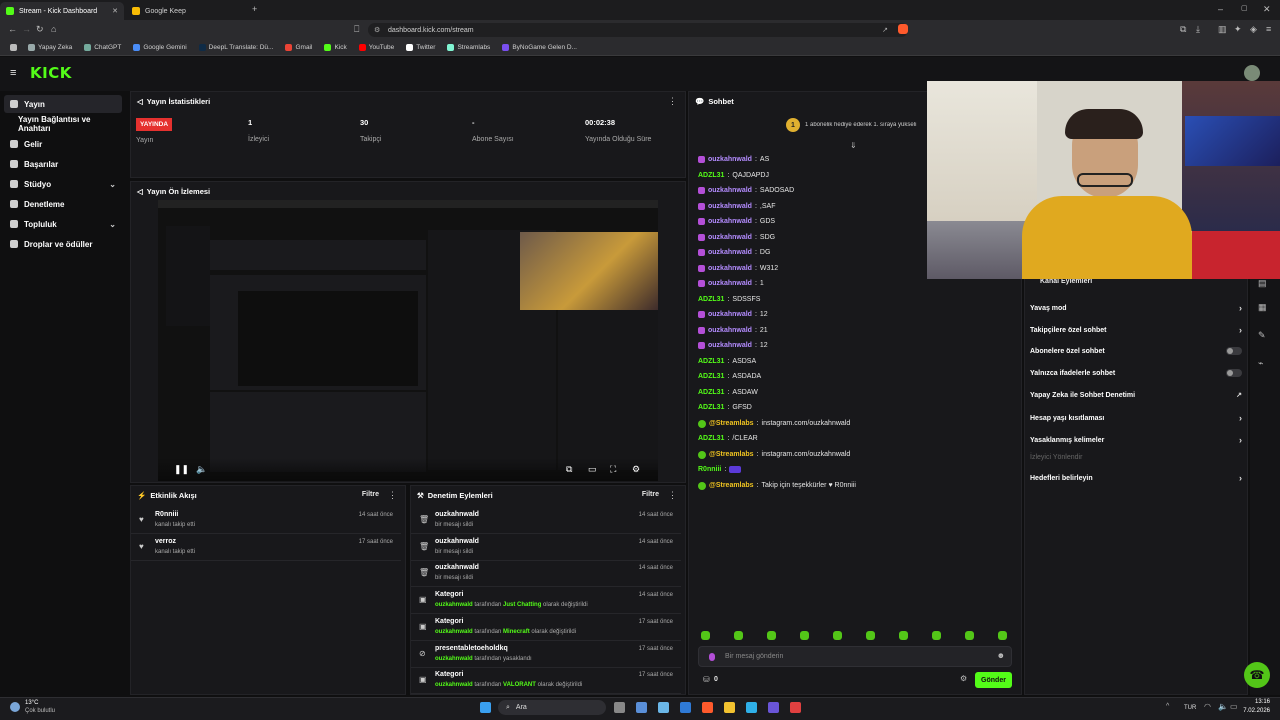 The image size is (1280, 720). I want to click on chat-input: Bir mesaj gönderin ☻, so click(855, 656).